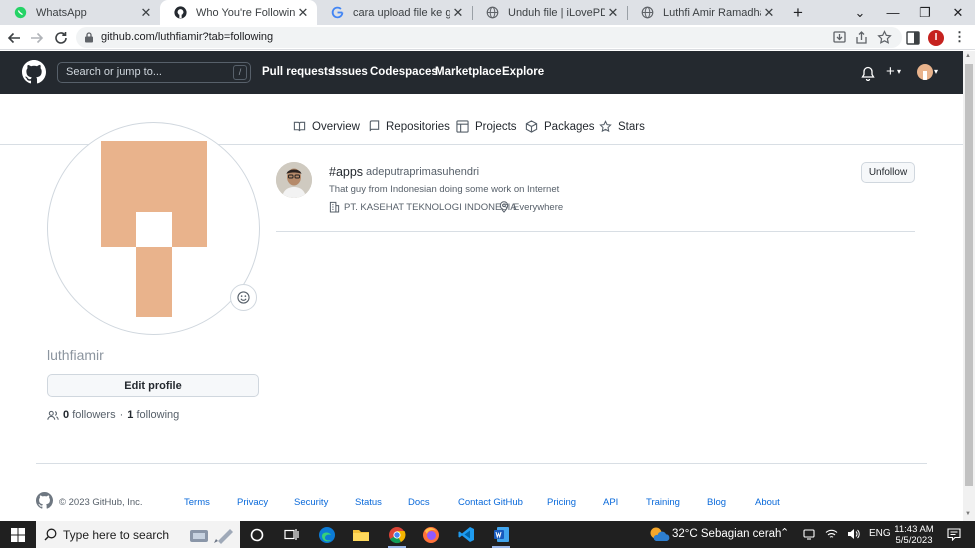 The image size is (975, 548). I want to click on scrollbar-thumb, so click(969, 275).